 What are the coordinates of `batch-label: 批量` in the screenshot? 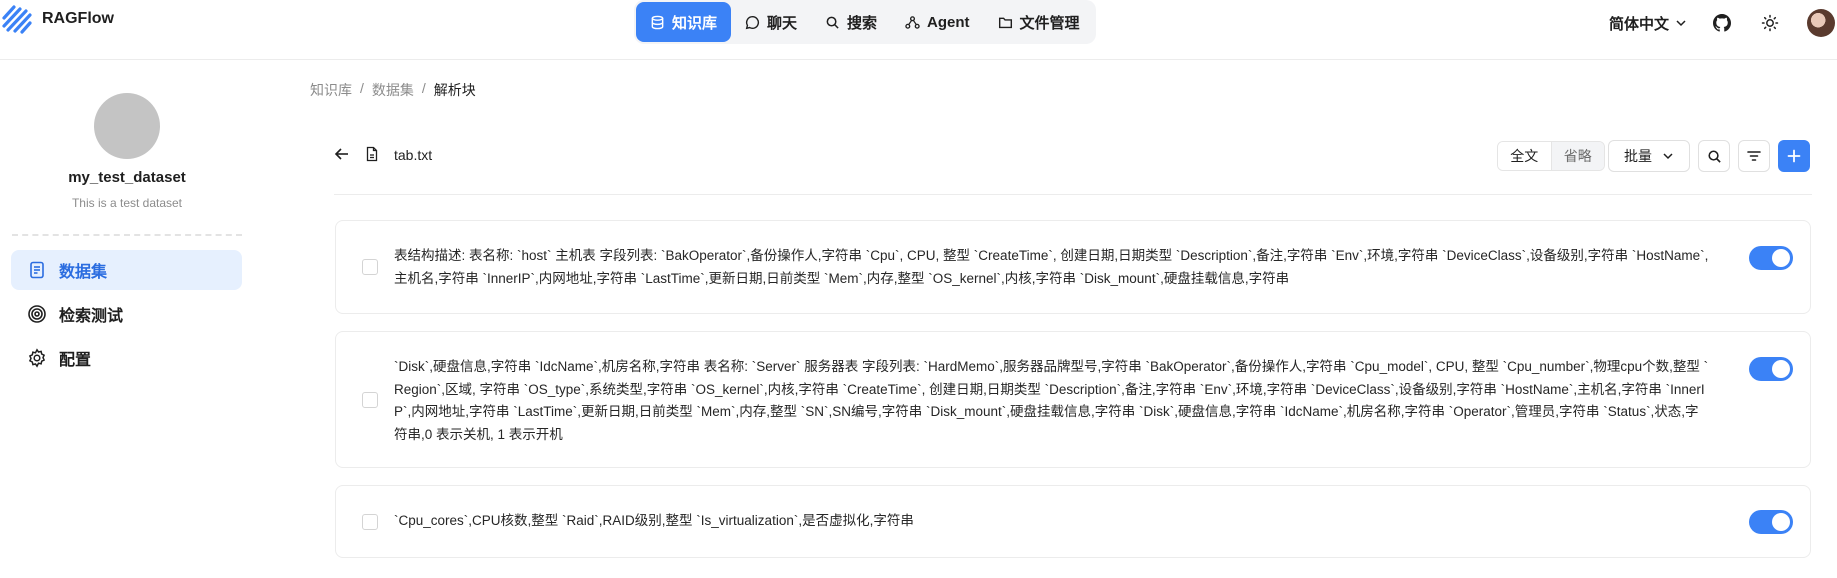 It's located at (1638, 156).